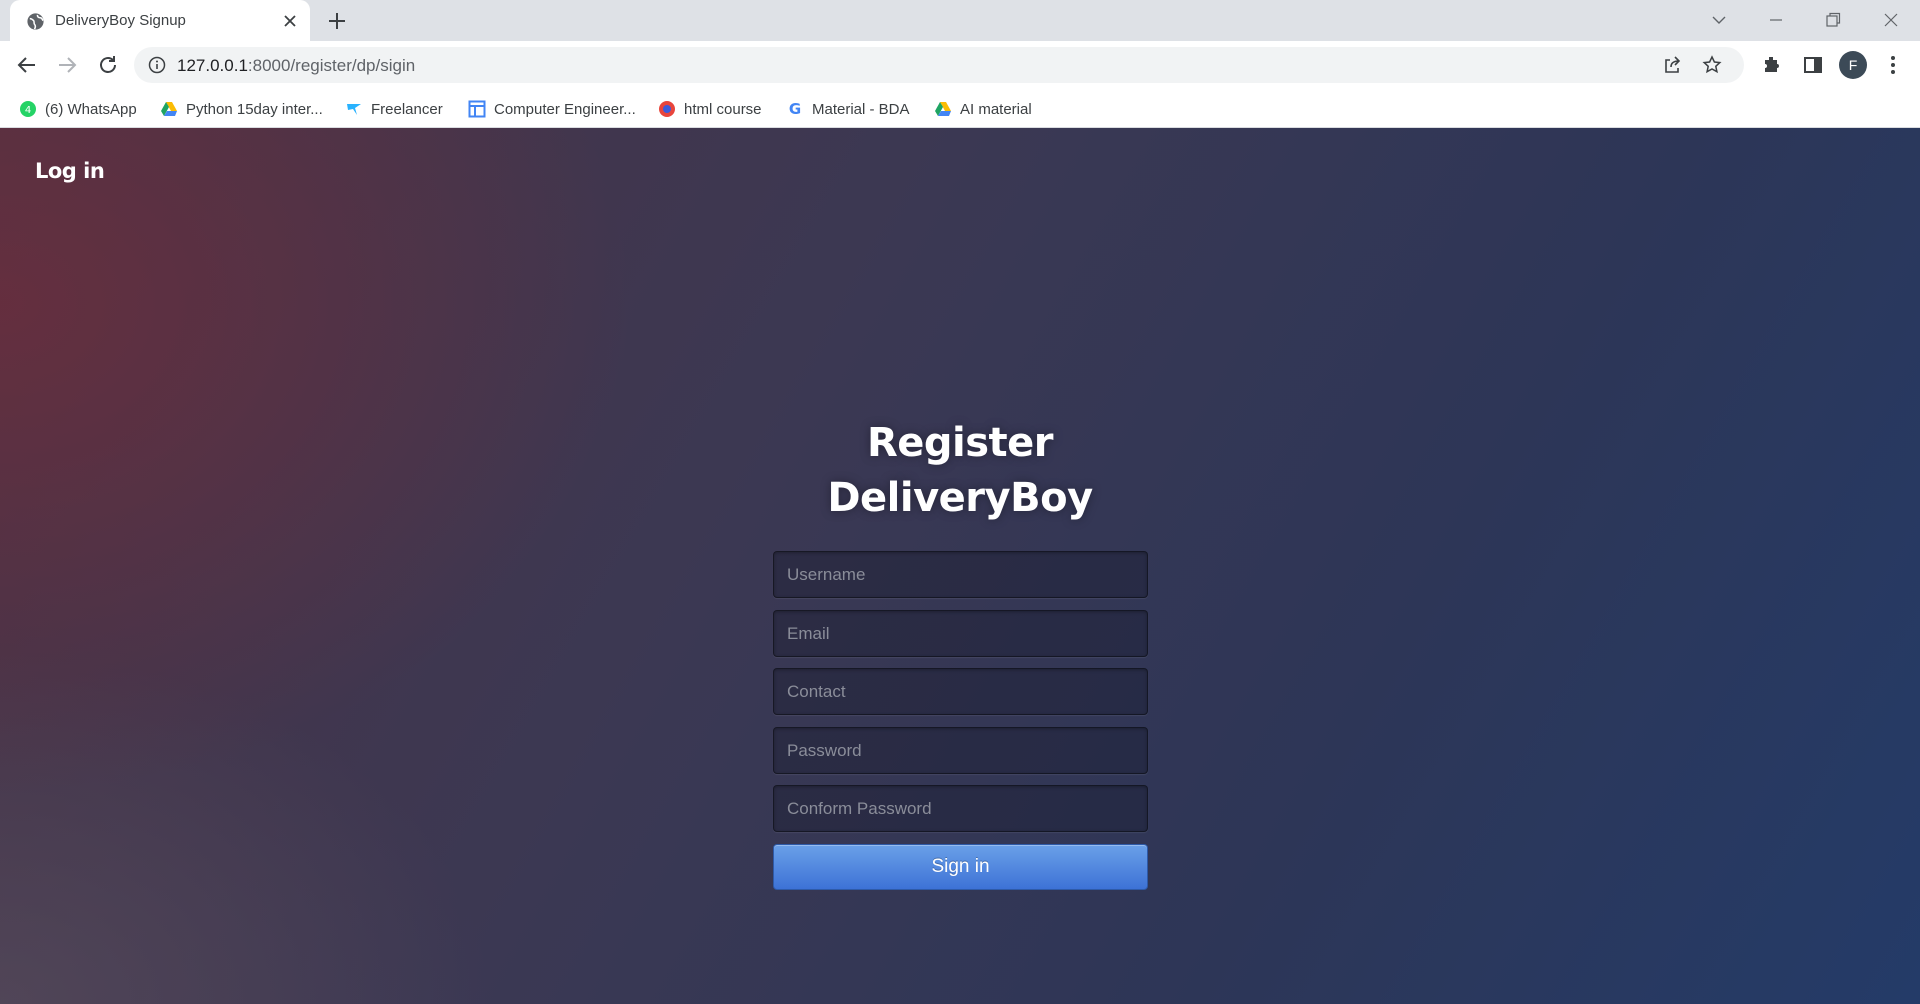  I want to click on url-path: :8000/register/dp/sigin, so click(331, 65).